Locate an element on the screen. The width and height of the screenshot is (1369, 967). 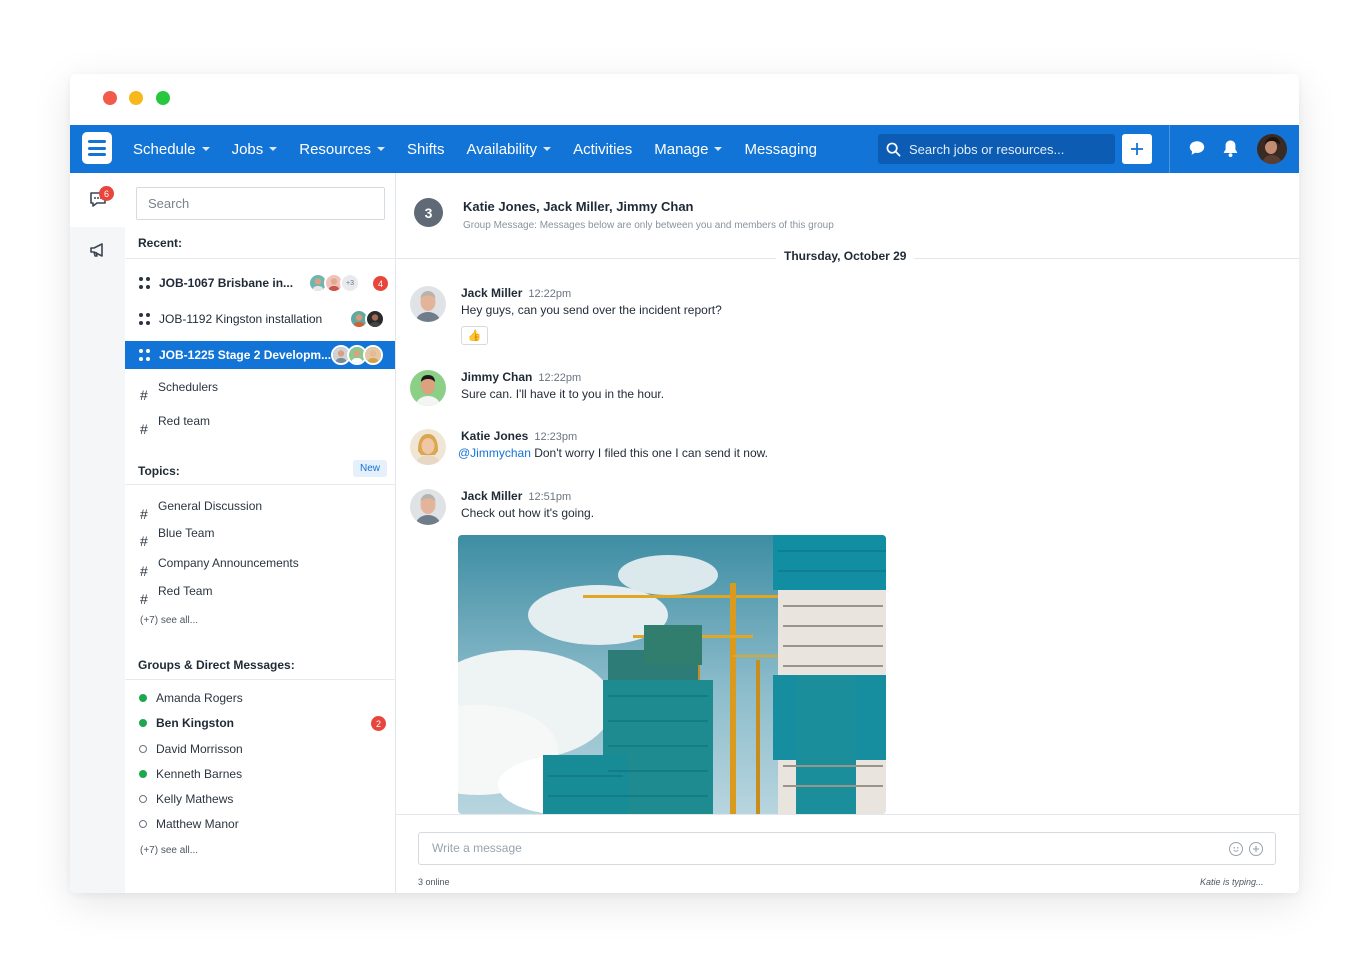
recent-job-item: JOB-1192 Kingston installation is located at coordinates (260, 319).